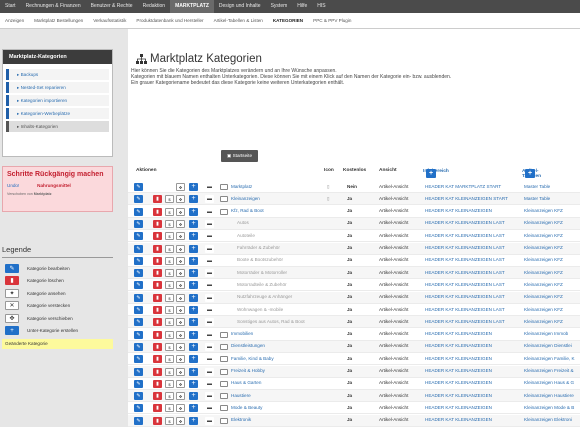  Describe the element at coordinates (241, 186) in the screenshot. I see `category-name: Marktplatz` at that location.